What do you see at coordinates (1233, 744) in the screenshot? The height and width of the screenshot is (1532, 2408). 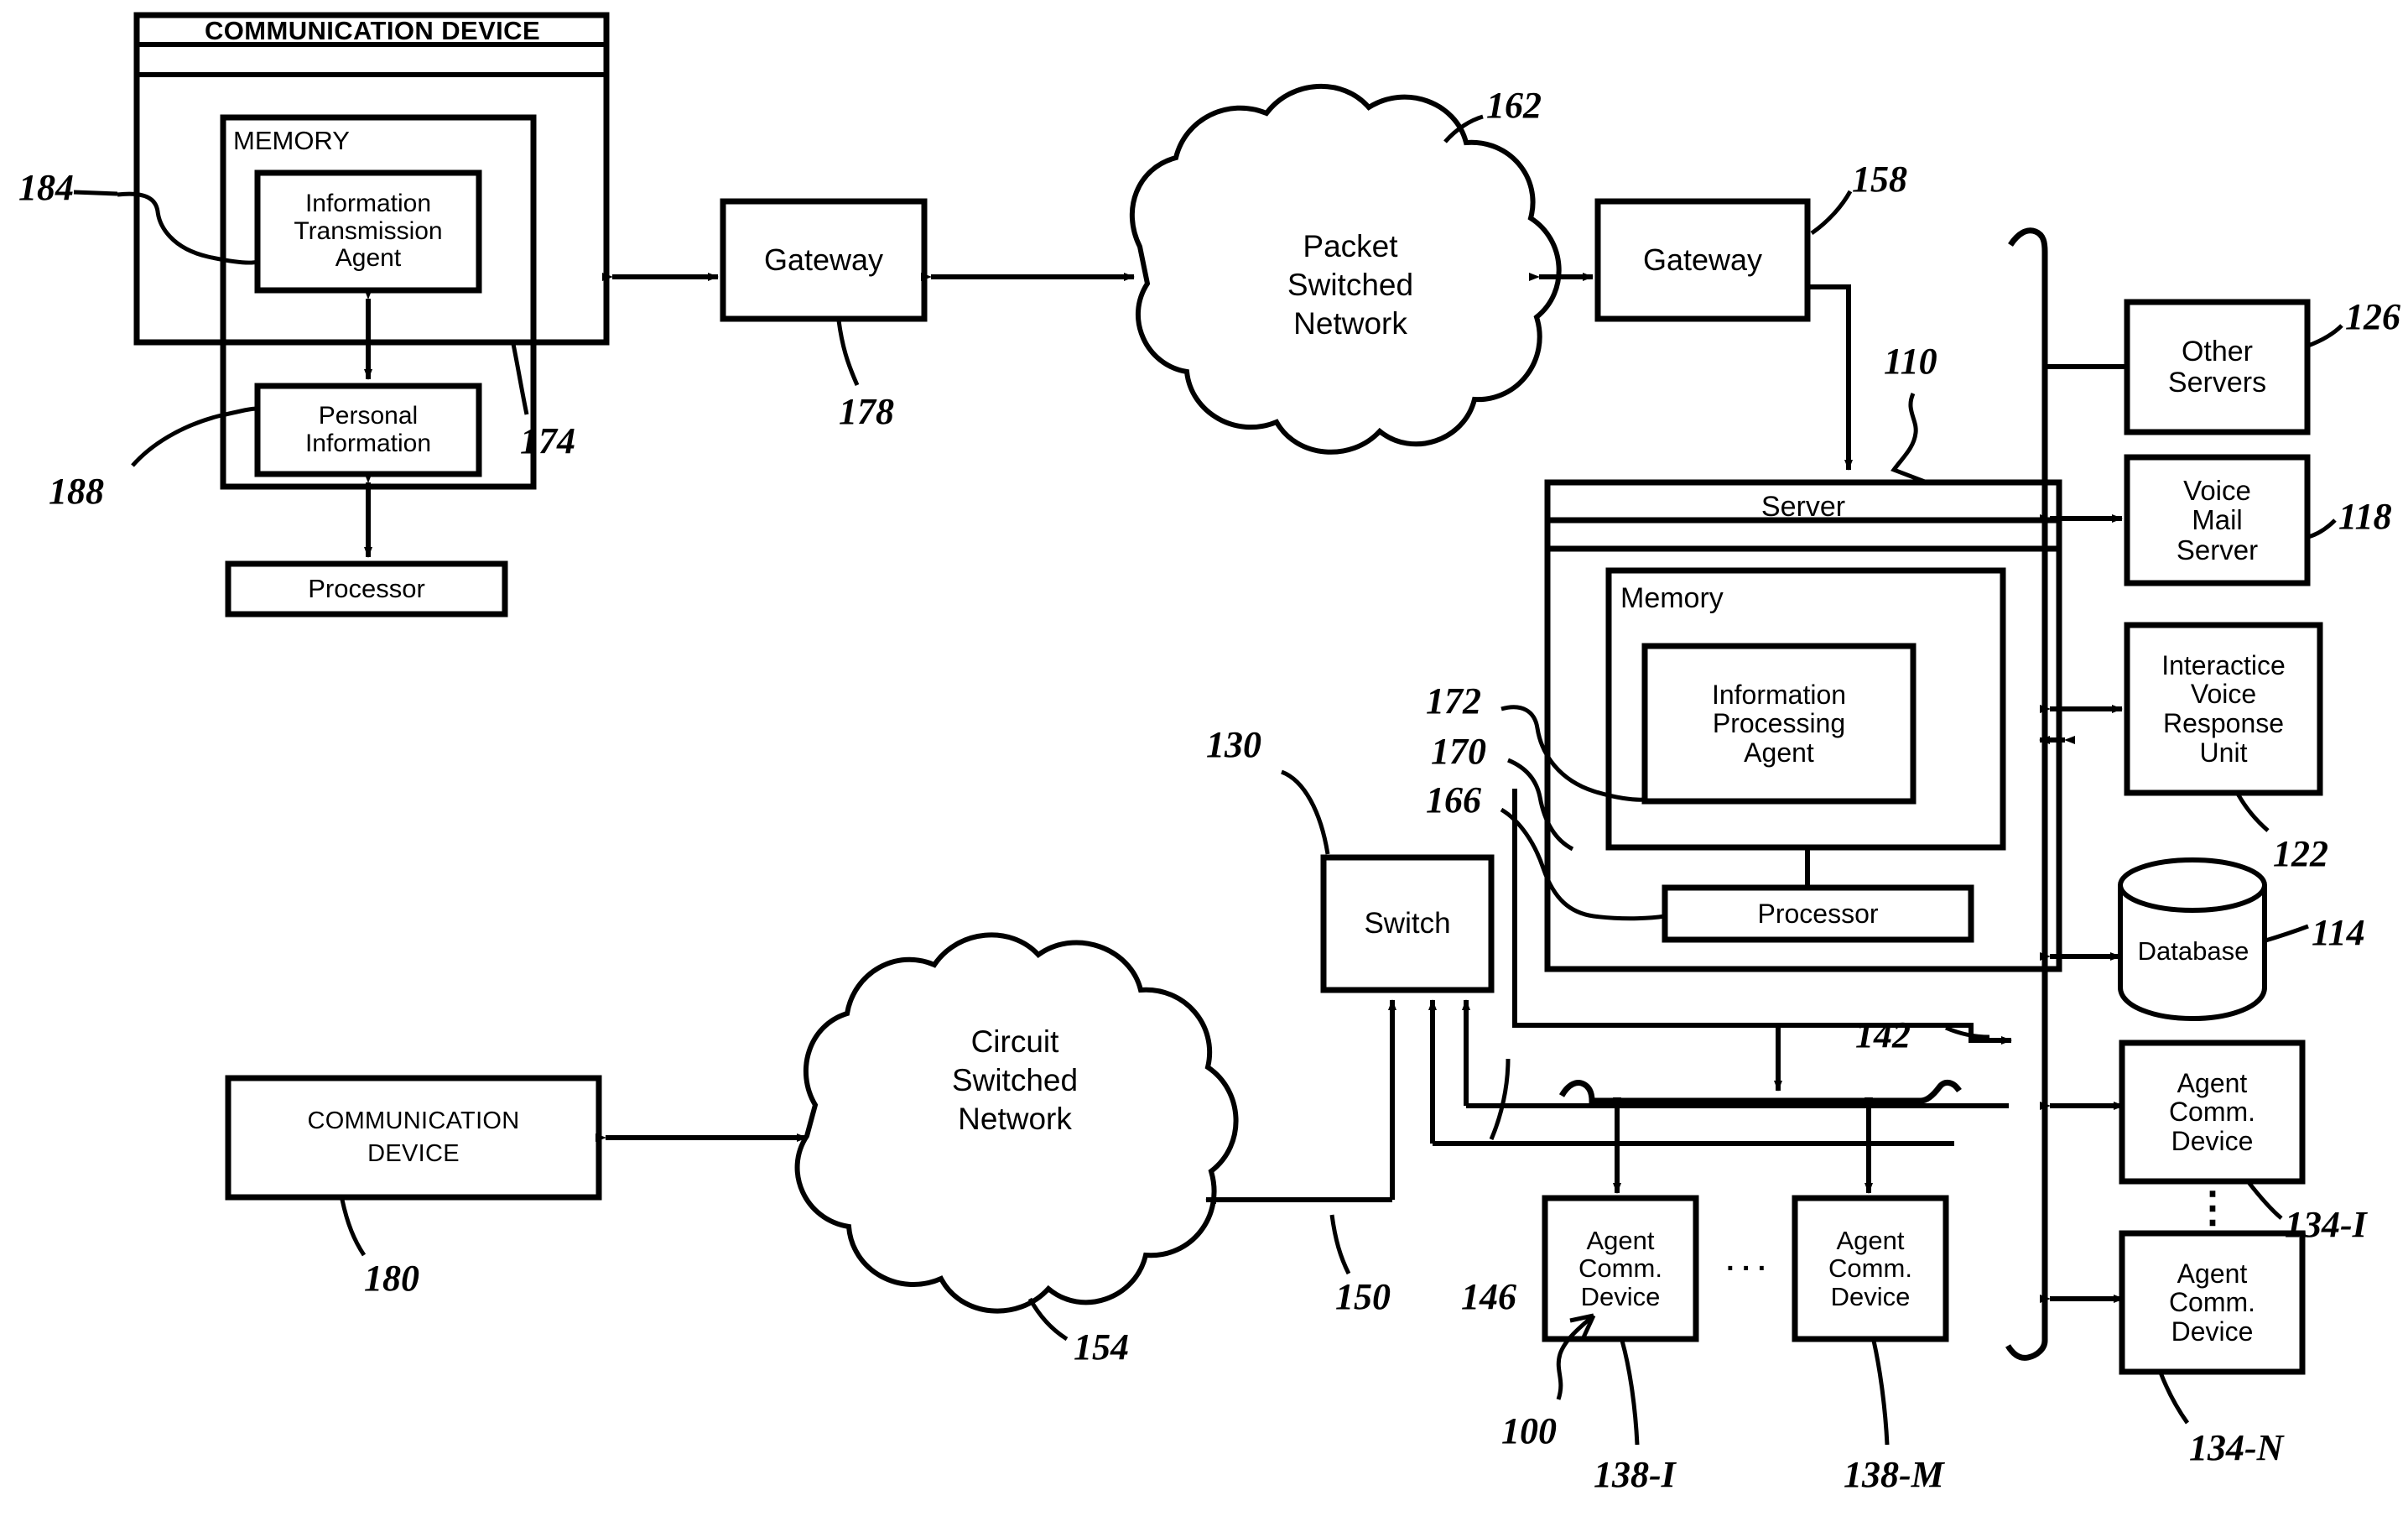 I see `ref-130: 130` at bounding box center [1233, 744].